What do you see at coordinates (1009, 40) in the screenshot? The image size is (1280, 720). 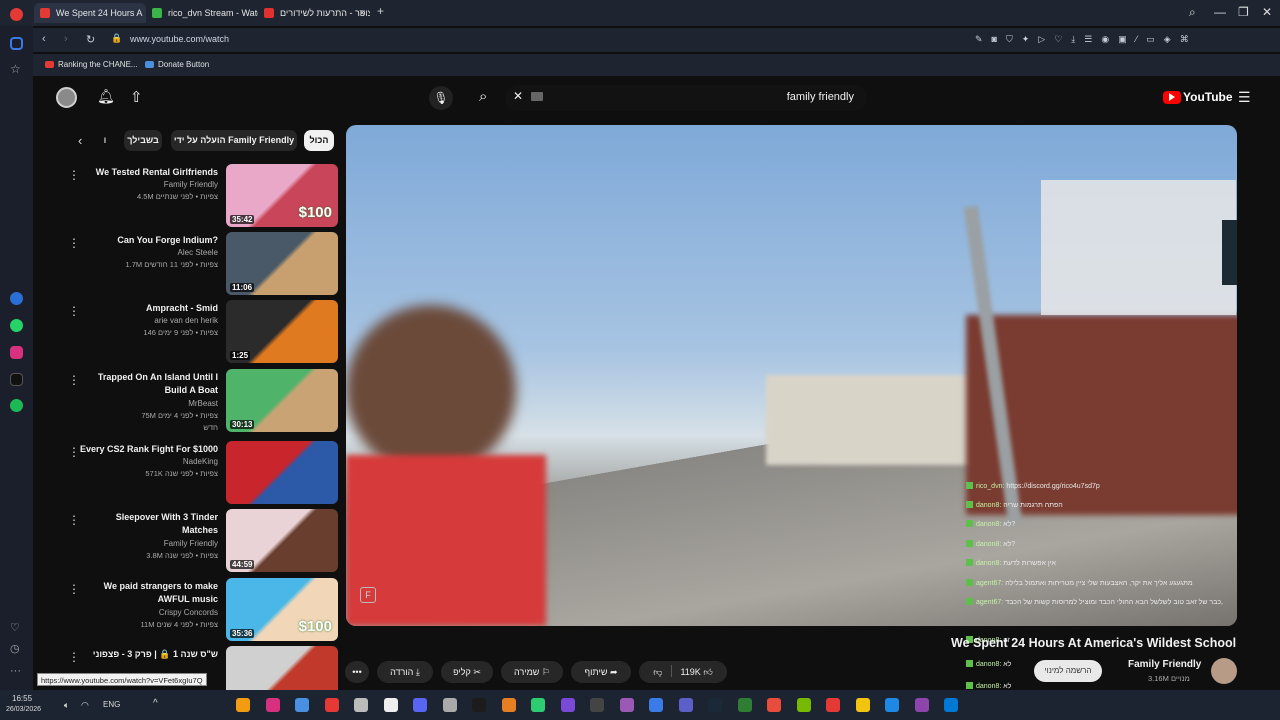 I see `shield-icon: ⛉` at bounding box center [1009, 40].